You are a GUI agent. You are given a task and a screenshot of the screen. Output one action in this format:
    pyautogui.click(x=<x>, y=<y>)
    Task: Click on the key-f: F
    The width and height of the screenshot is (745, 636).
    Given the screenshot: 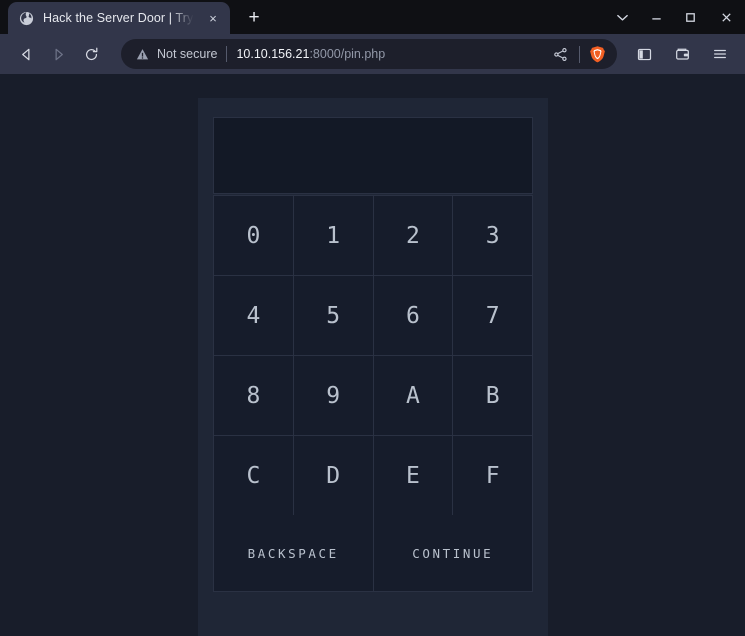 What is the action you would take?
    pyautogui.click(x=493, y=476)
    